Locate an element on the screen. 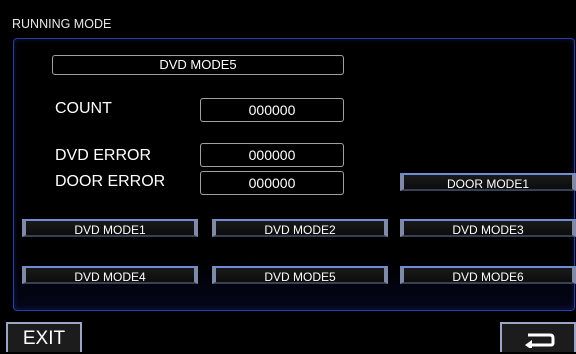  count-value: 000000 is located at coordinates (272, 110).